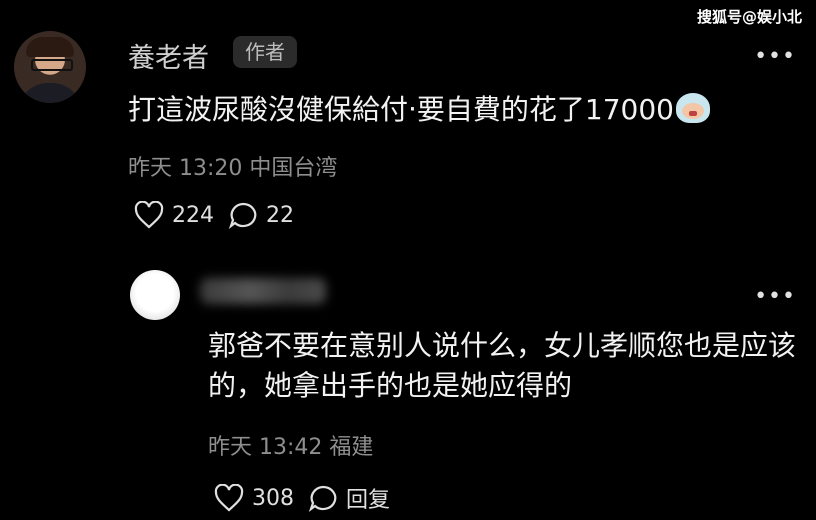 This screenshot has height=520, width=816. I want to click on comment-location: 福建, so click(351, 447).